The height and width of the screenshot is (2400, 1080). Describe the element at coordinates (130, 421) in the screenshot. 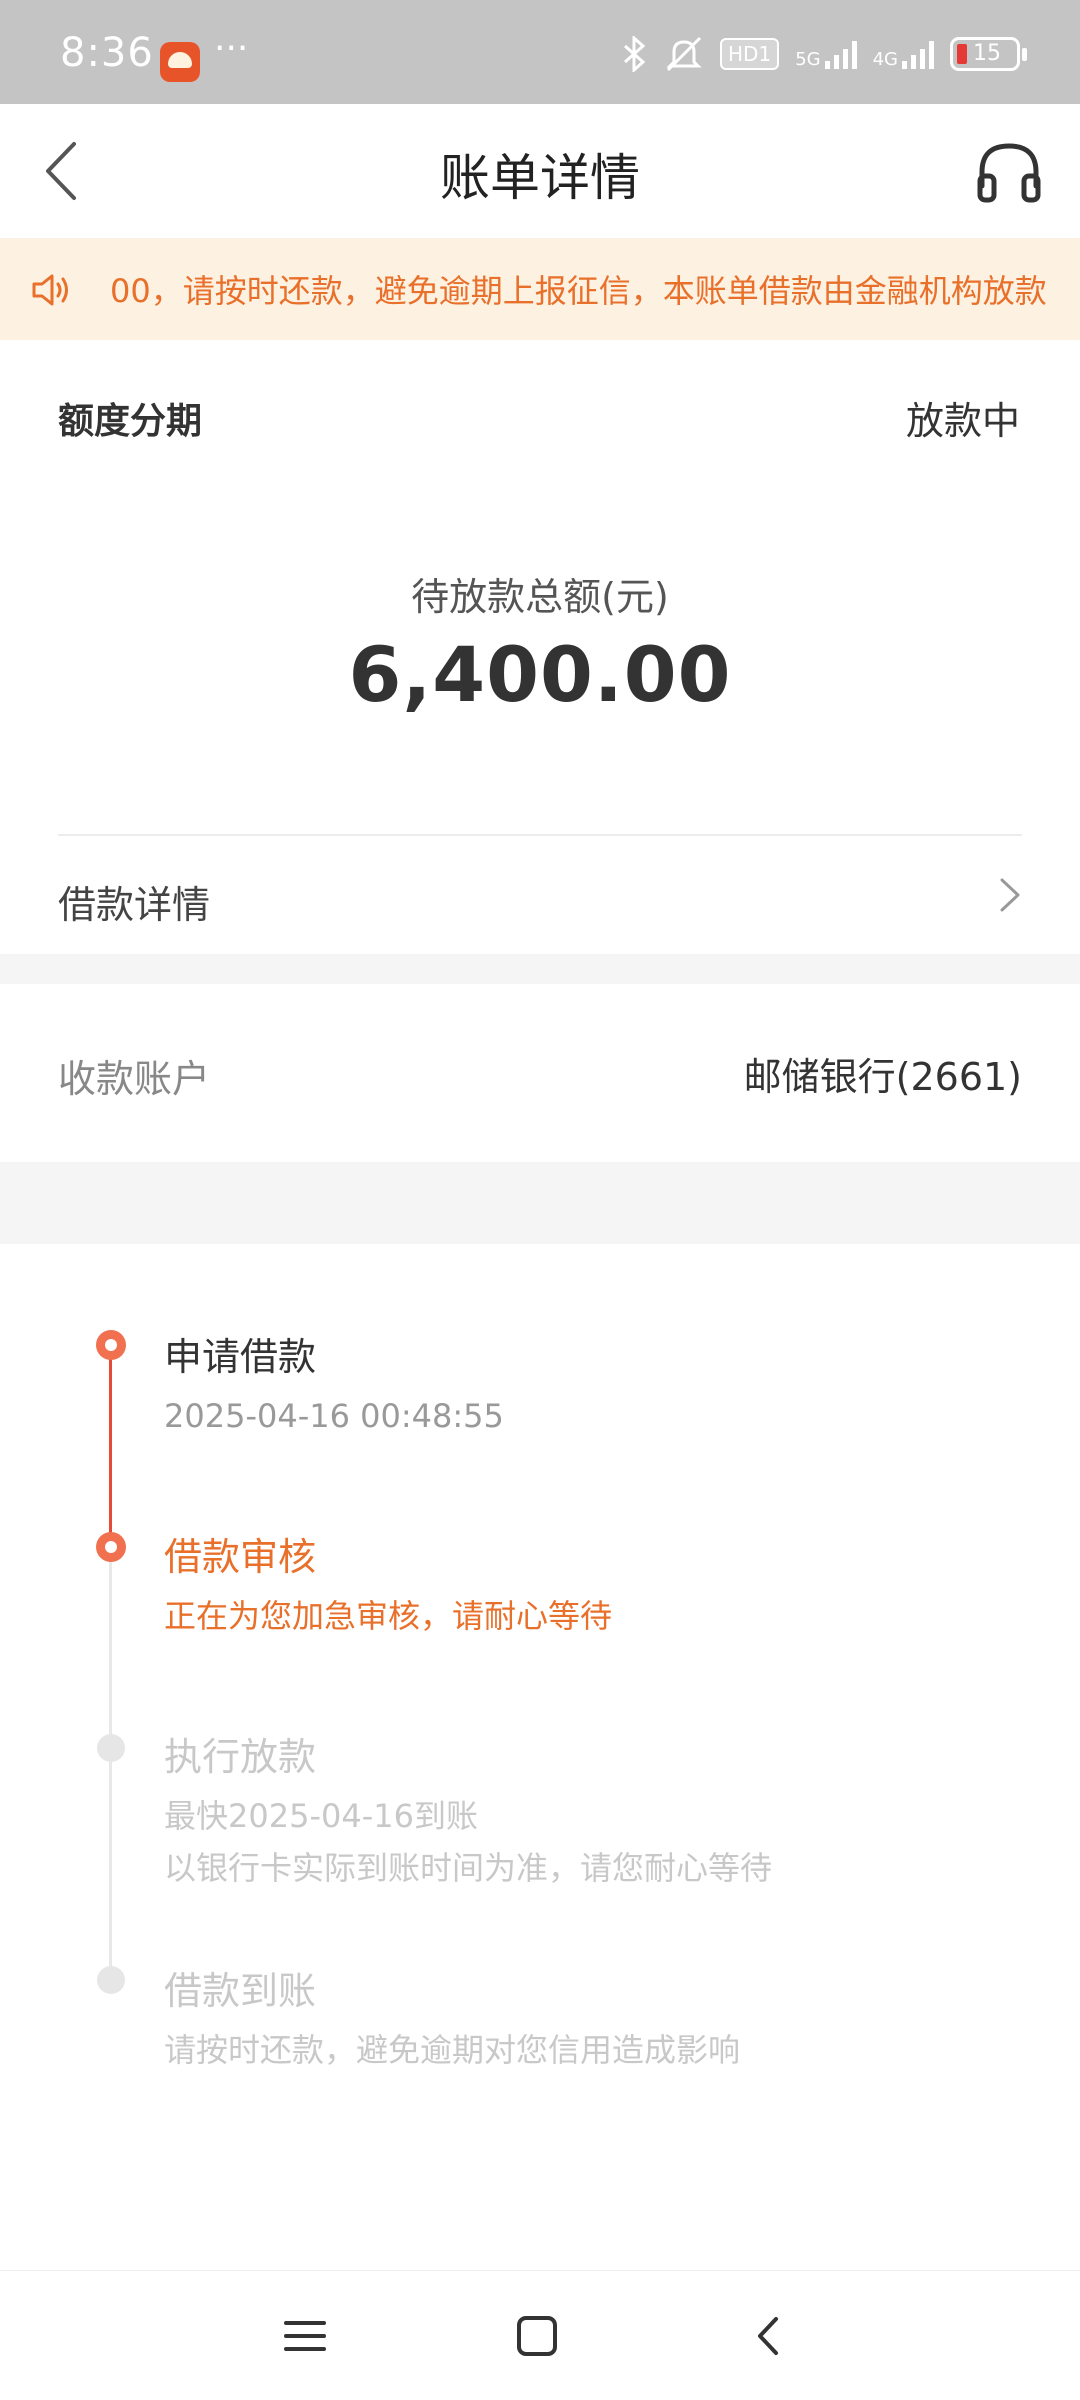

I see `bill-type: 额度分期` at that location.